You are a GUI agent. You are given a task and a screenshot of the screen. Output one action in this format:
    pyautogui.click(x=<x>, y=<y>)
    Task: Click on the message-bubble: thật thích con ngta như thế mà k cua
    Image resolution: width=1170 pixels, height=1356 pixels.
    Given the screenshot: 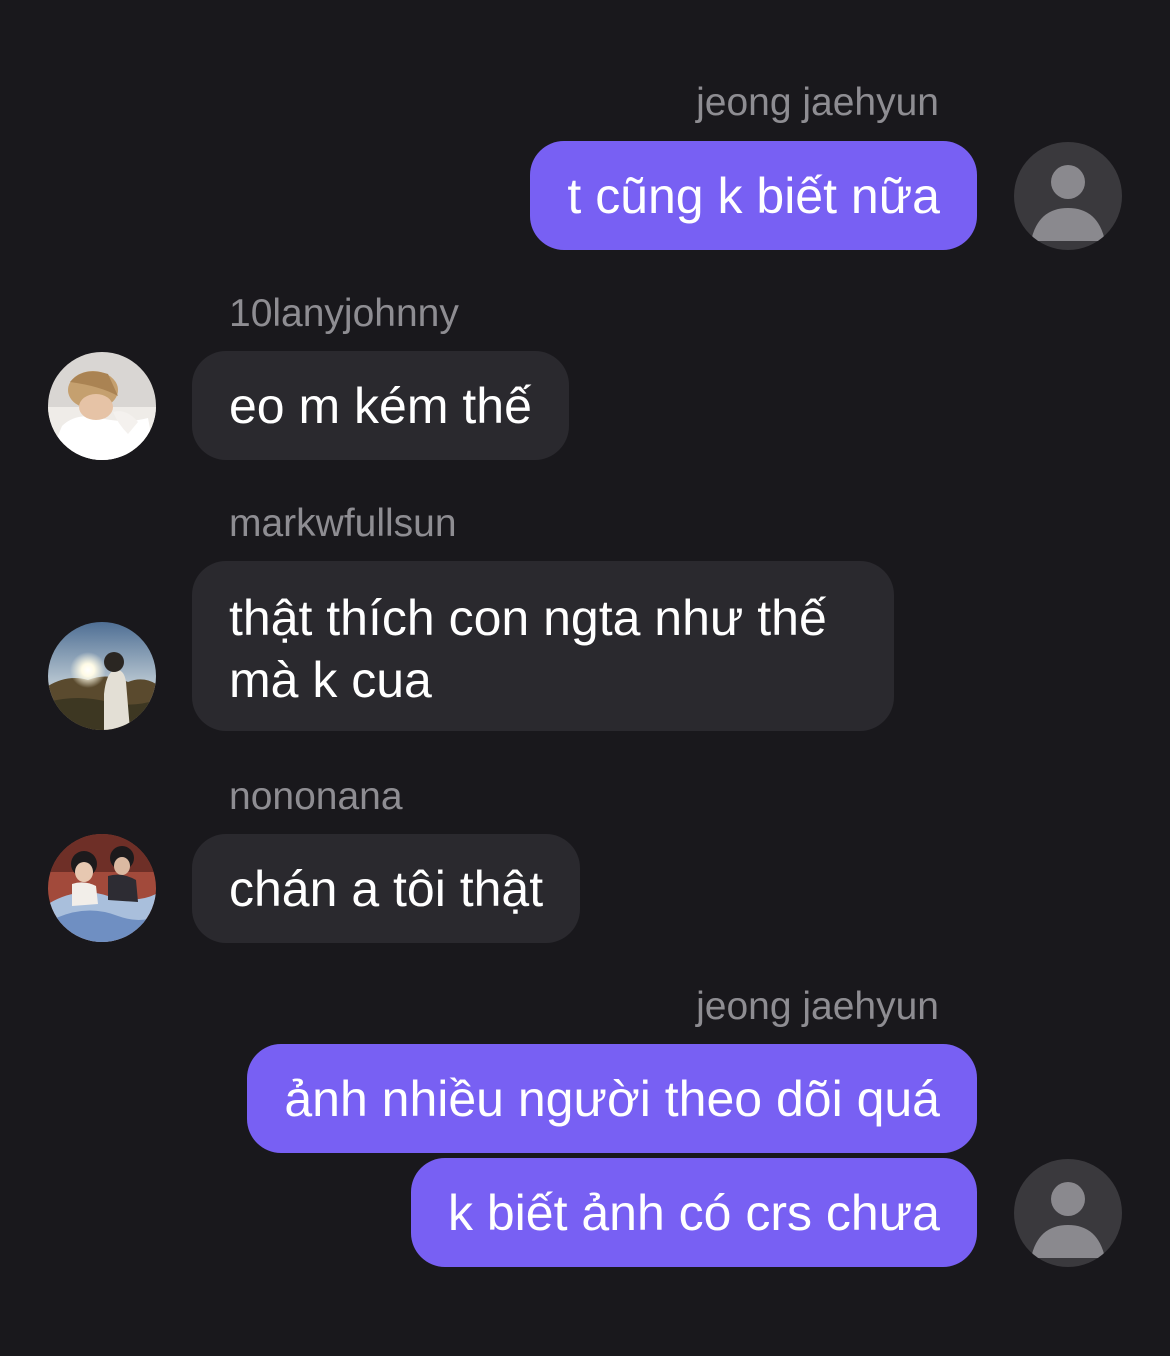 What is the action you would take?
    pyautogui.click(x=543, y=646)
    